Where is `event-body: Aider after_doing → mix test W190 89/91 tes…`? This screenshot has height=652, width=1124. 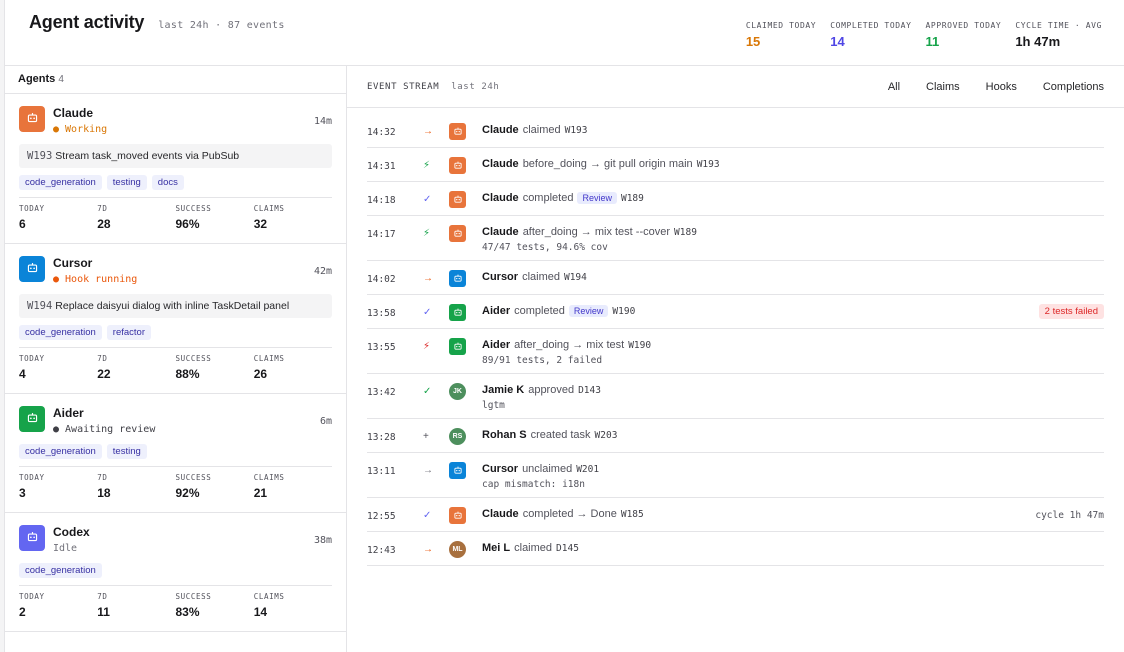
event-body: Aider after_doing → mix test W190 89/91 tes… is located at coordinates (793, 351).